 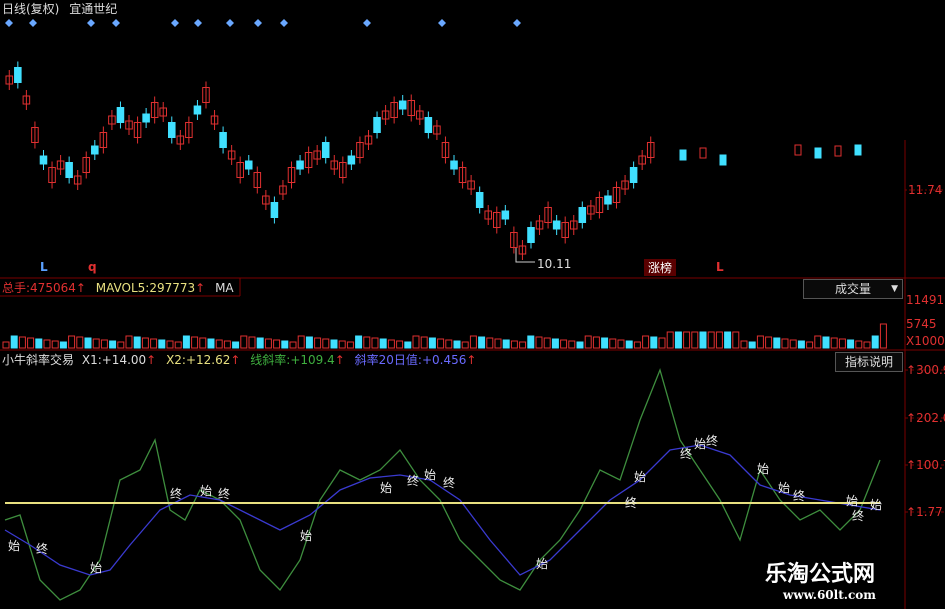 I want to click on ma-truncated: MA, so click(x=224, y=288).